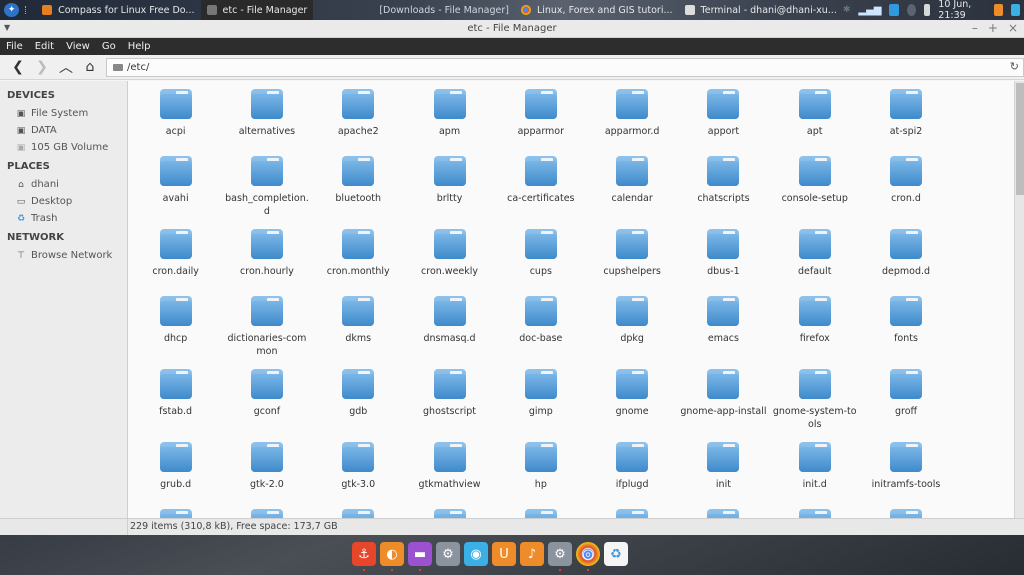  Describe the element at coordinates (175, 192) in the screenshot. I see `folder-item: avahi` at that location.